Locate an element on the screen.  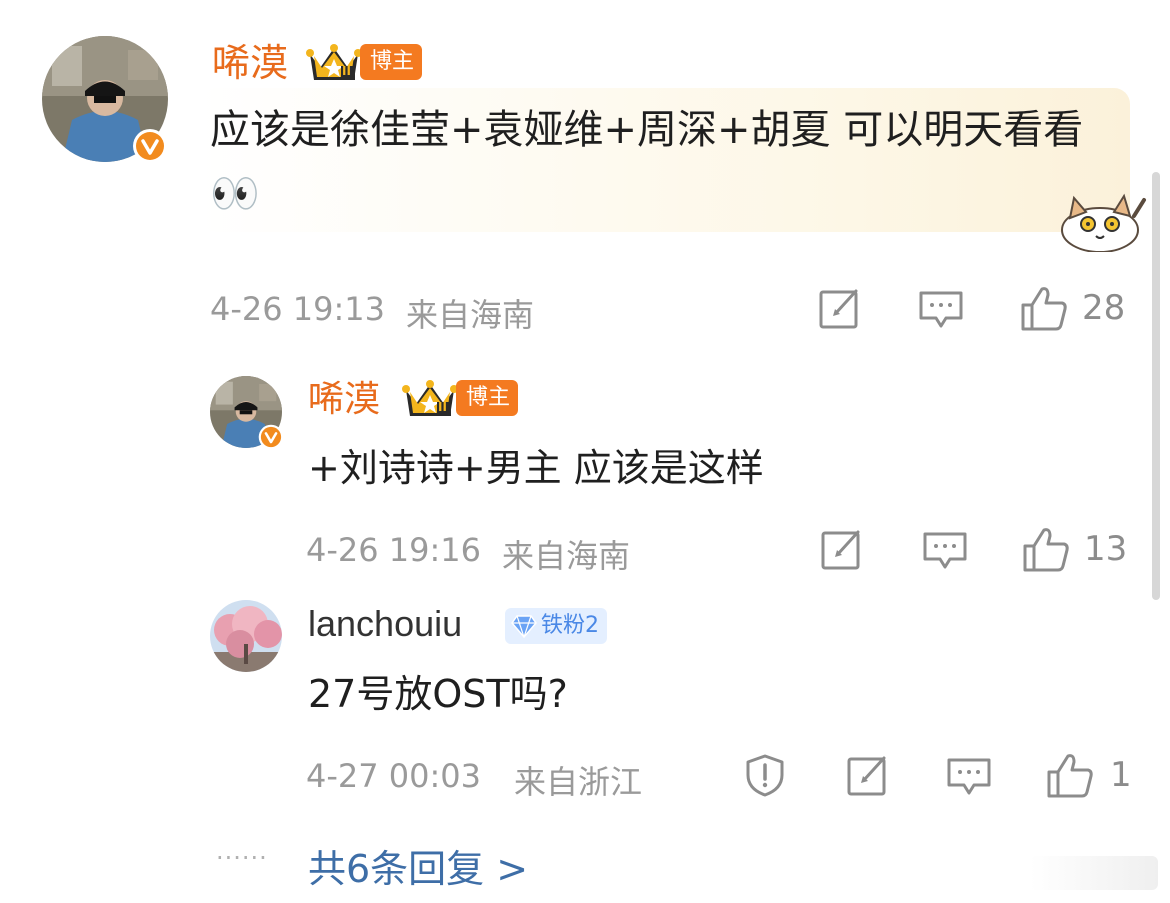
comment-text: 应该是徐佳莹+袁娅维+周深+胡夏 可以明天看看👀 is located at coordinates (647, 162).